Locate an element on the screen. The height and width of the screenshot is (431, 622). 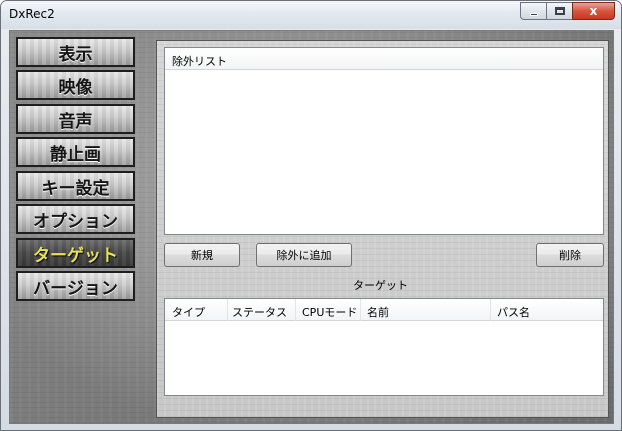
sidebar-item-label: キー設定 is located at coordinates (75, 188).